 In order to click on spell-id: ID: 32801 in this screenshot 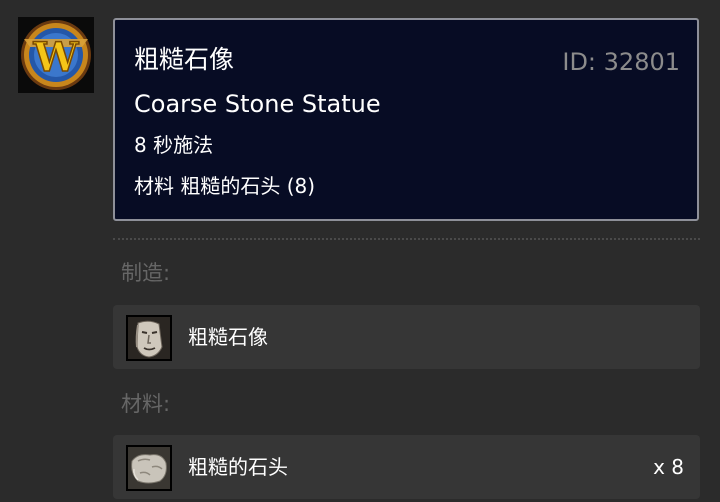, I will do `click(621, 62)`.